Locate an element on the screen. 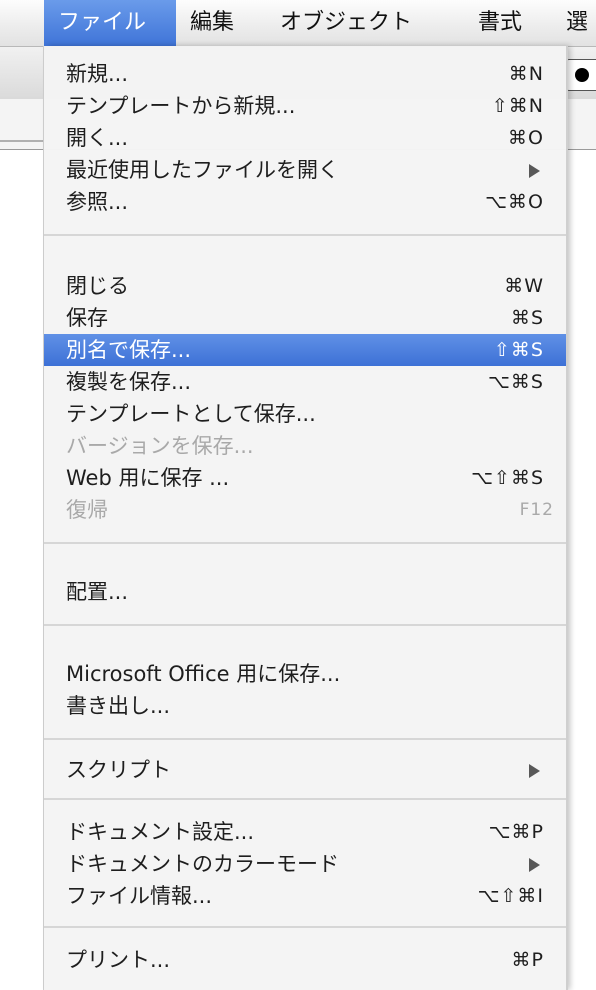  menu-item-label: スクリプト is located at coordinates (118, 770).